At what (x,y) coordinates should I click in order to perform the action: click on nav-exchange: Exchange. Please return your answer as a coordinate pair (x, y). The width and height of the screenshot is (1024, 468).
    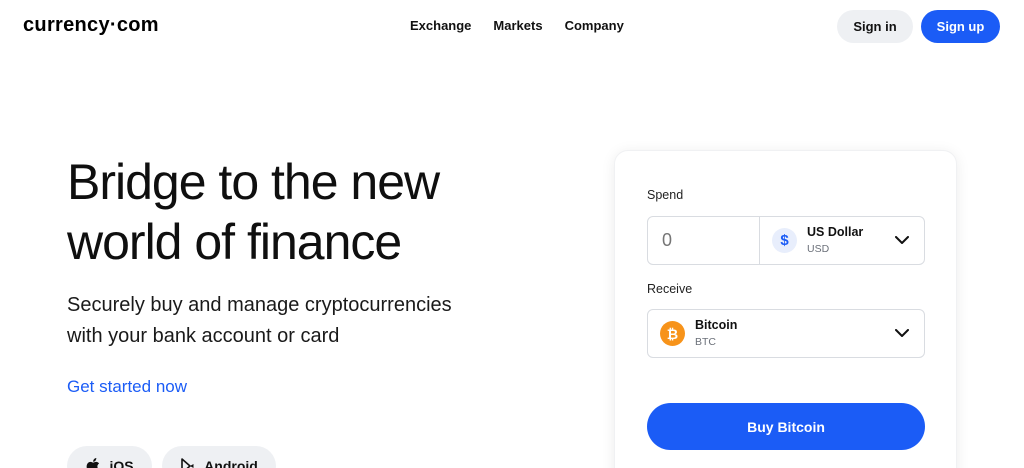
    Looking at the image, I should click on (440, 25).